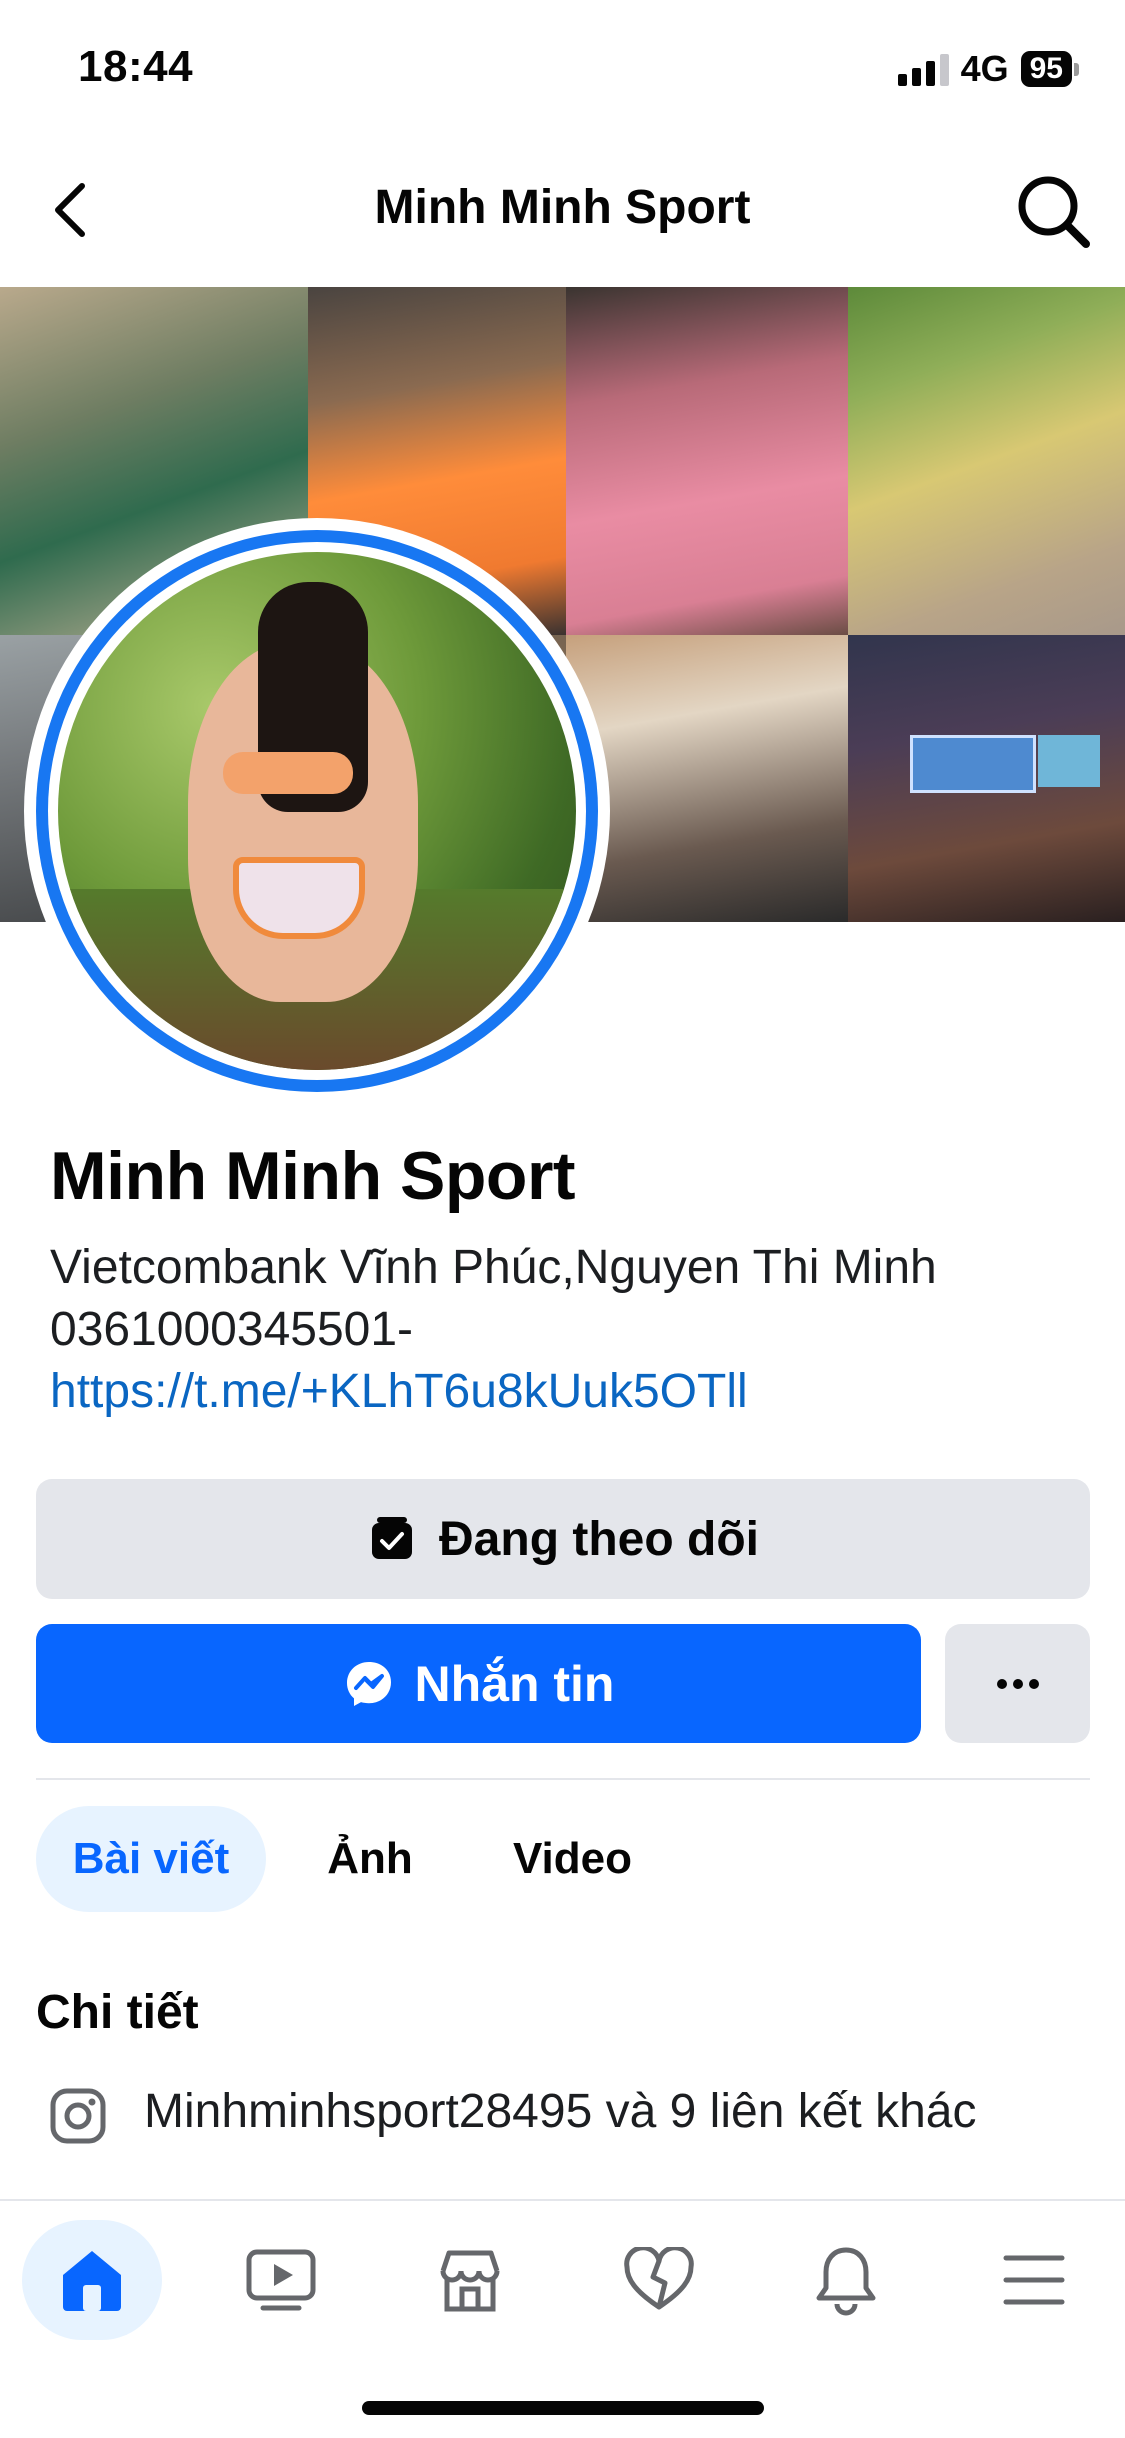 The width and height of the screenshot is (1125, 2438). Describe the element at coordinates (392, 1538) in the screenshot. I see `following-check-icon` at that location.